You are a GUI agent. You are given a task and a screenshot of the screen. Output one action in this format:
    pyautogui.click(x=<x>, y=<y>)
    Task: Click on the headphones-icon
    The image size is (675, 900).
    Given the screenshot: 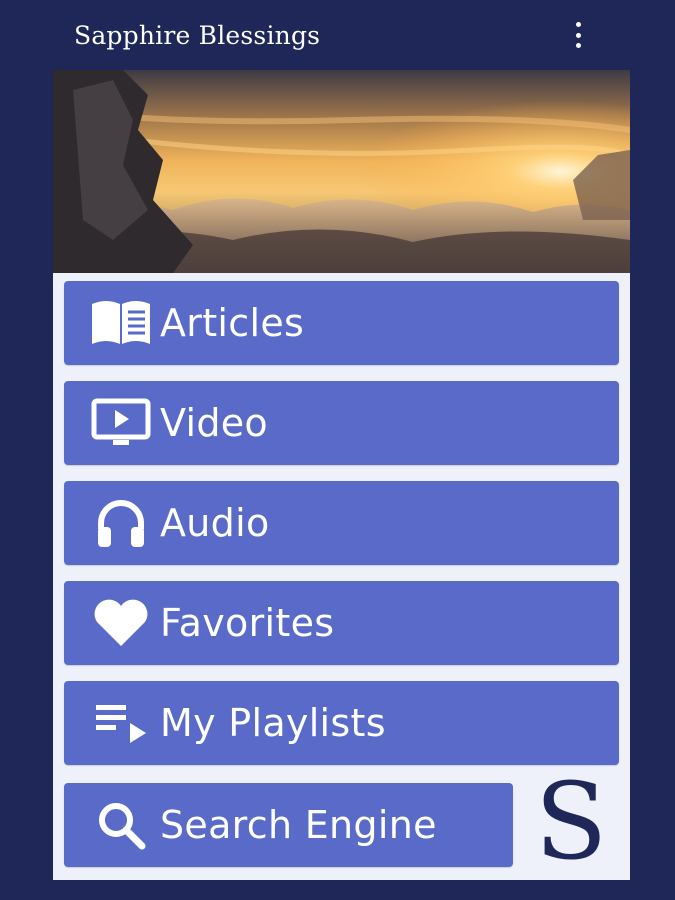 What is the action you would take?
    pyautogui.click(x=121, y=523)
    